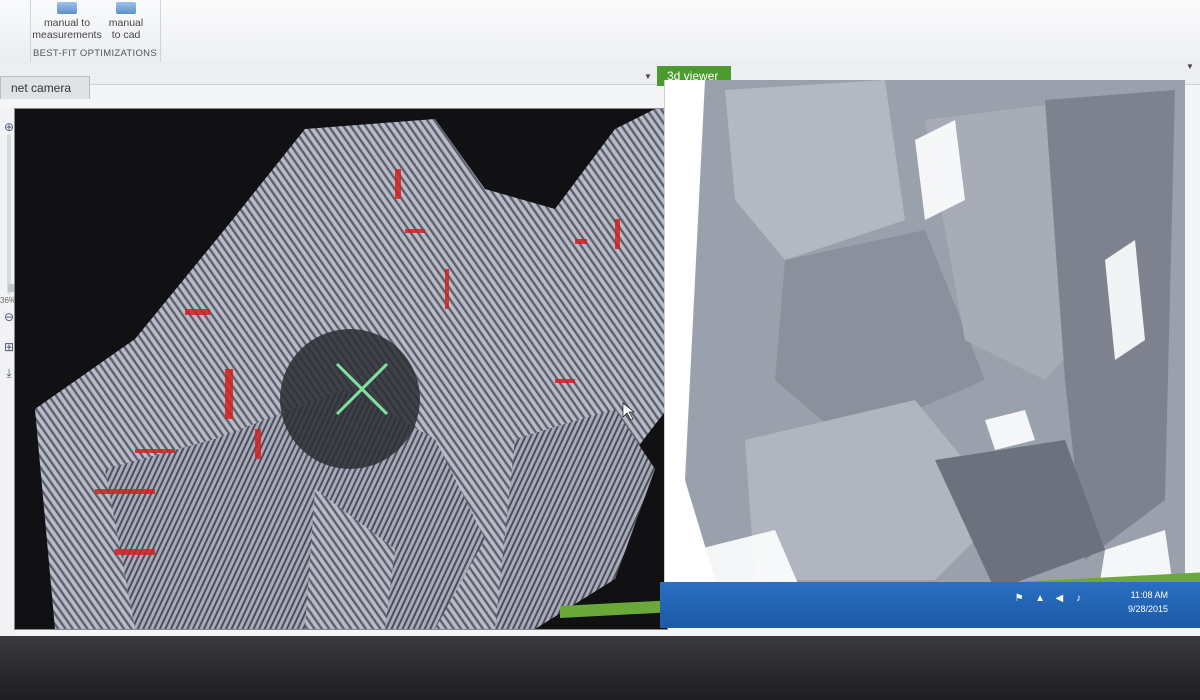 The height and width of the screenshot is (700, 1200). Describe the element at coordinates (930, 605) in the screenshot. I see `taskbar: ⚑ ▲ ◀ ♪ 11:08 AM 9/28/2015` at that location.